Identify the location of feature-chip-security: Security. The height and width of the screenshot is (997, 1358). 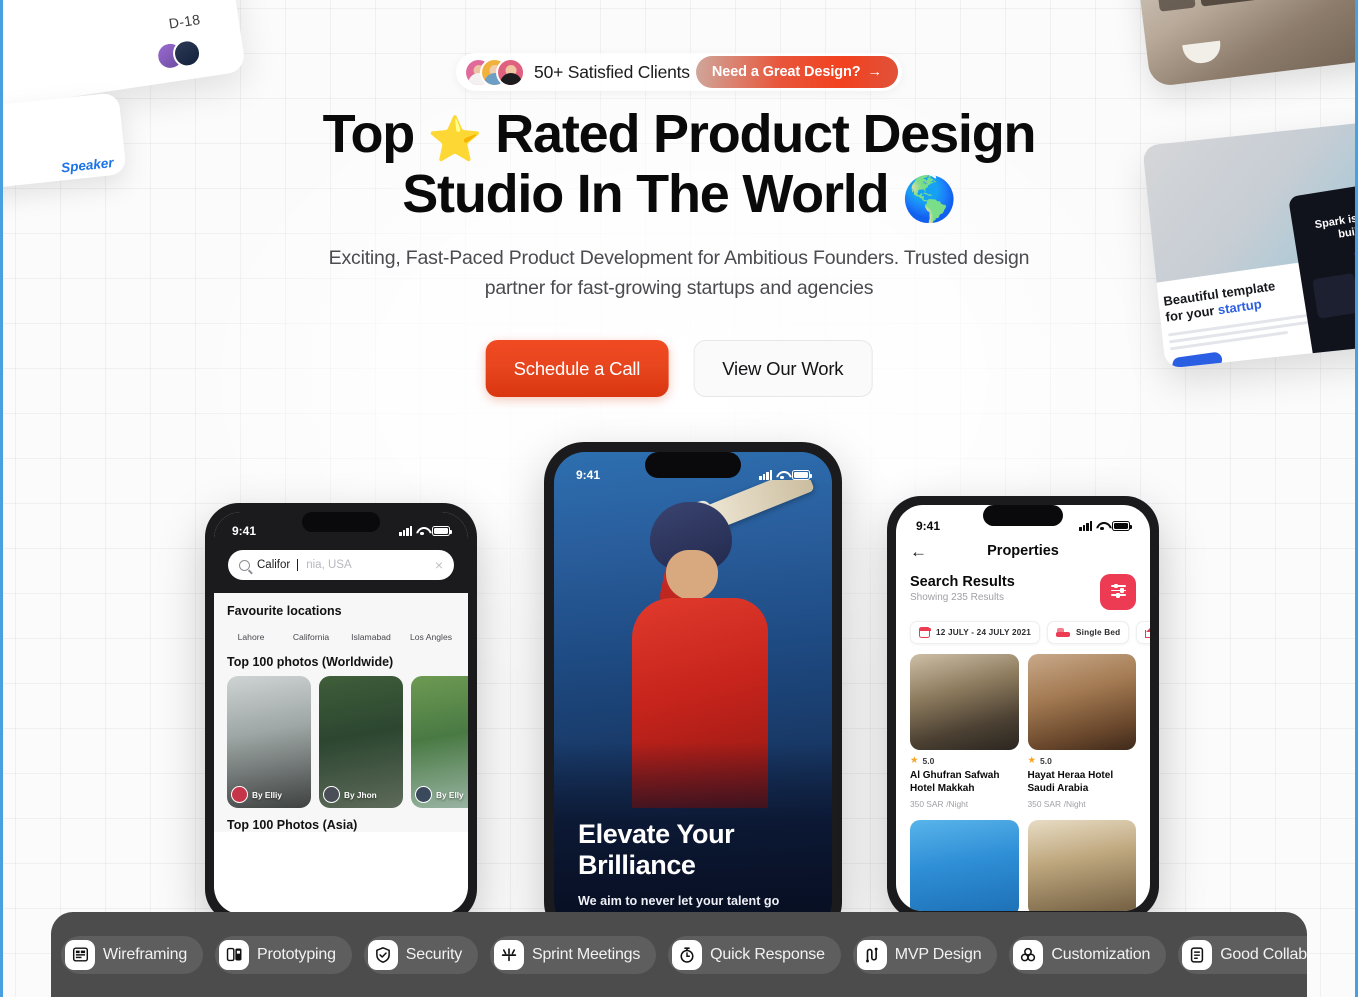
(420, 954).